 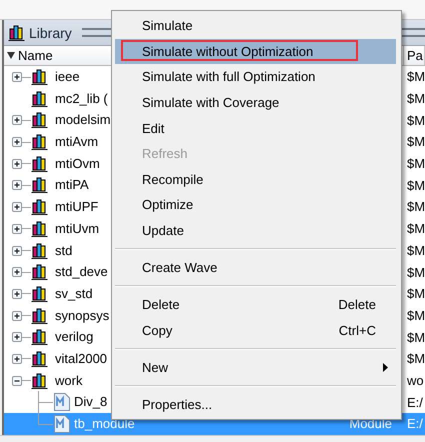 I want to click on panel-title: Library, so click(x=50, y=32).